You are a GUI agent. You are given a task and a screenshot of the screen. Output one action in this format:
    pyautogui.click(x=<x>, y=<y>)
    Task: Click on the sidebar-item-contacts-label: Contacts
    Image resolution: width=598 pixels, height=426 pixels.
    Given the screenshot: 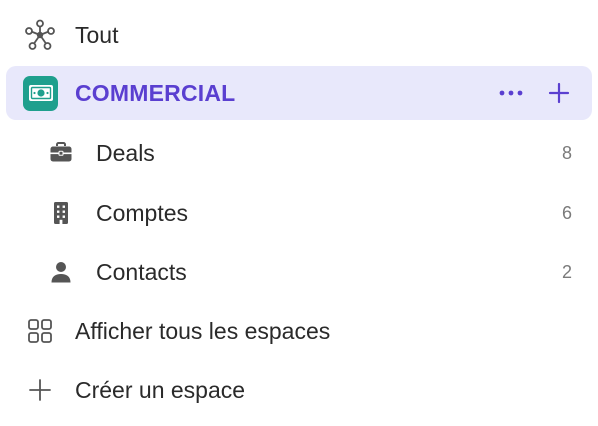 What is the action you would take?
    pyautogui.click(x=141, y=271)
    